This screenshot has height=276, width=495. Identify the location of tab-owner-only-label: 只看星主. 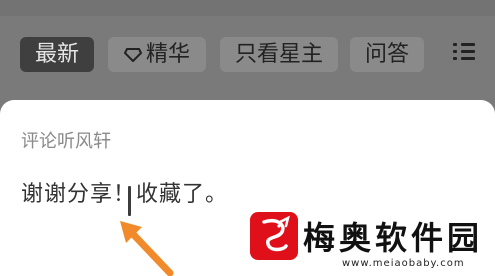
(278, 54).